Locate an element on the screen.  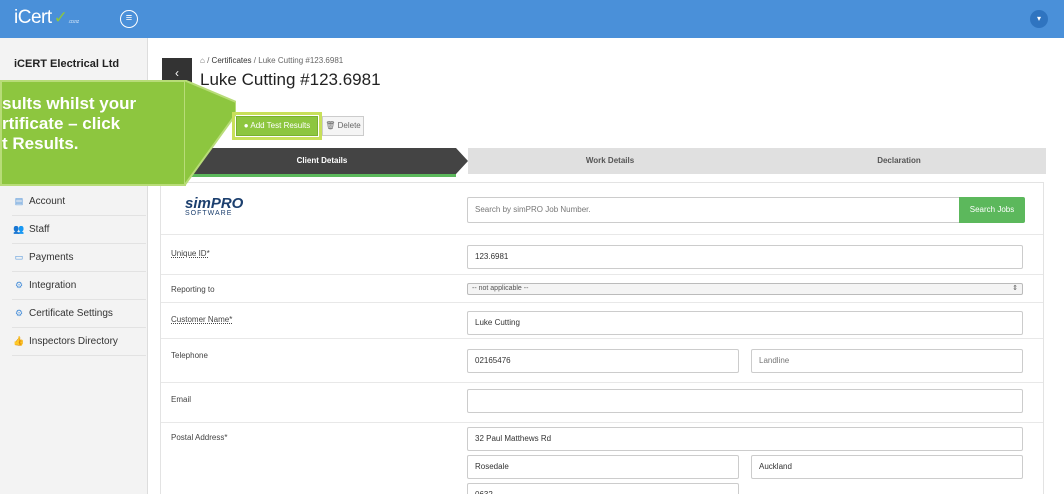
account-icon: ▤ is located at coordinates (19, 201).